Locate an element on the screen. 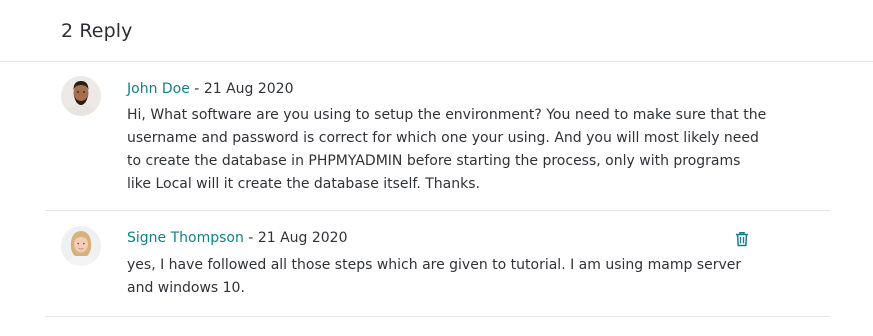 The image size is (873, 336). reply-meta: John Doe - 21 Aug 2020 is located at coordinates (210, 89).